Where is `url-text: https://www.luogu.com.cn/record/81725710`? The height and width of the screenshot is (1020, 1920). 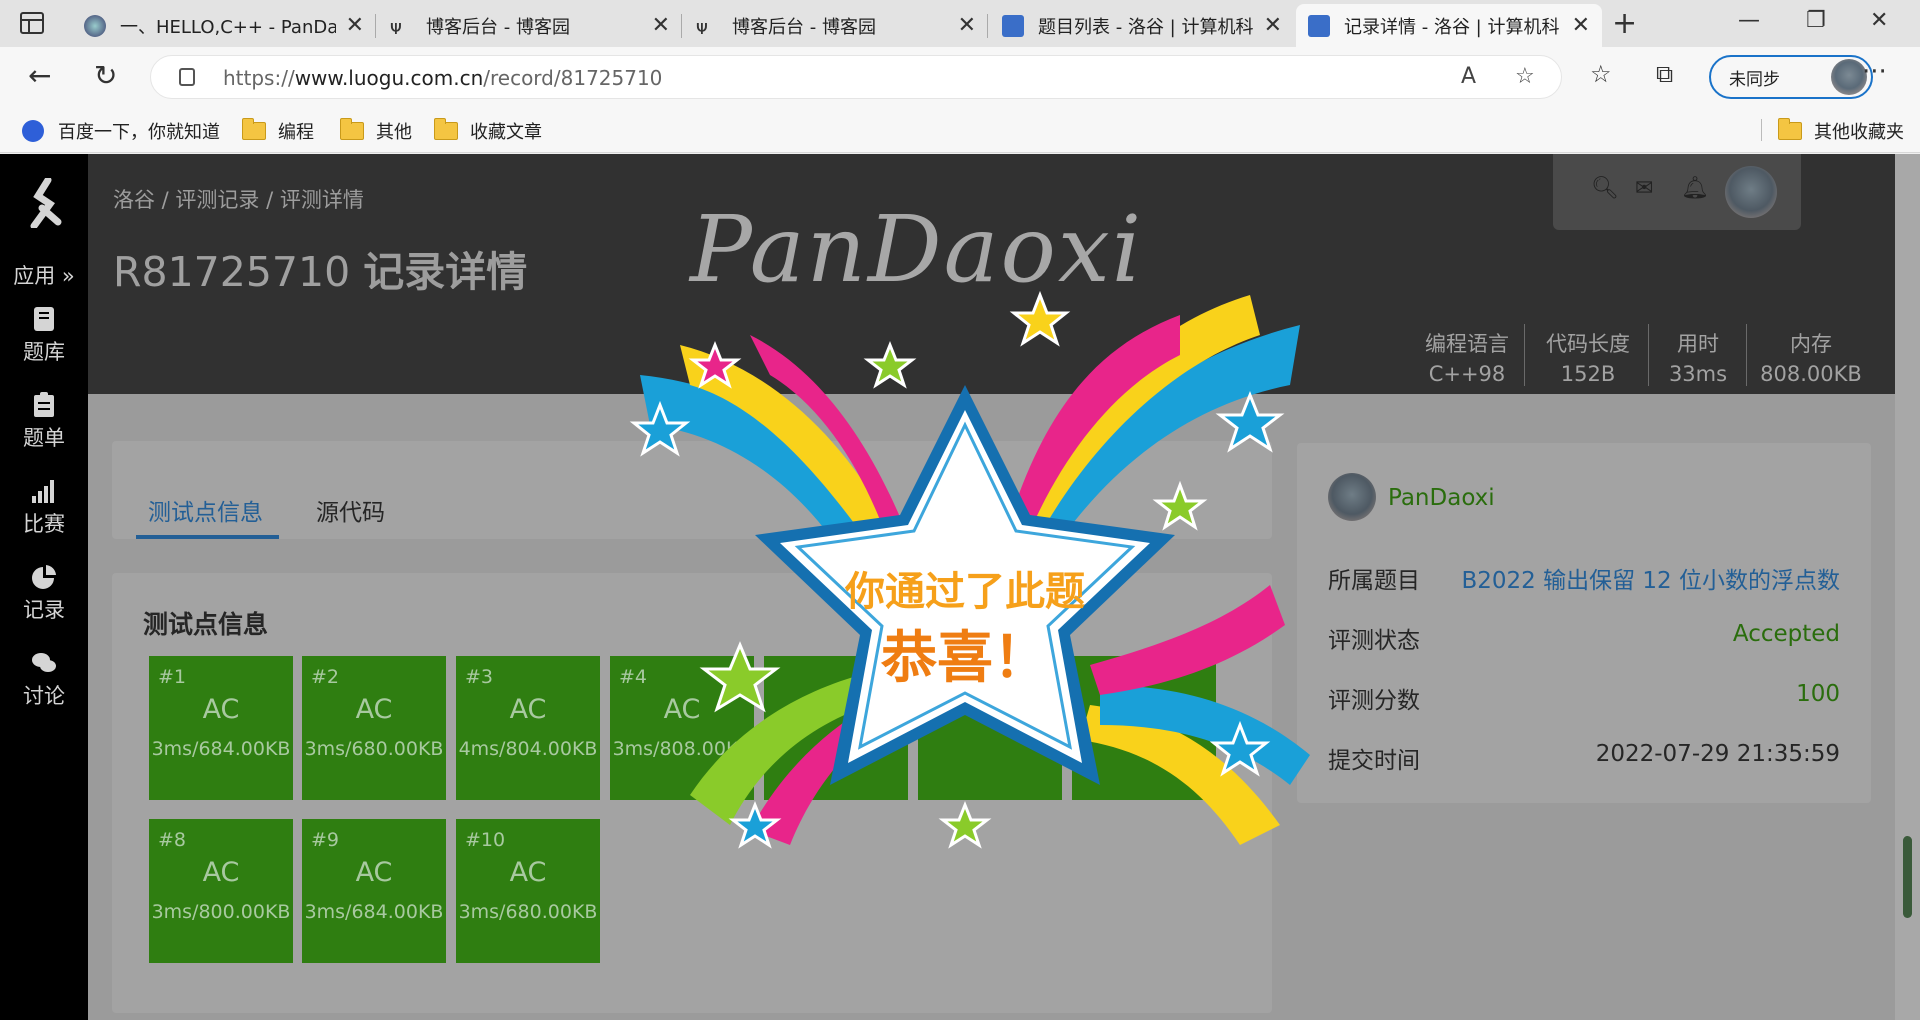
url-text: https://www.luogu.com.cn/record/81725710 is located at coordinates (442, 78).